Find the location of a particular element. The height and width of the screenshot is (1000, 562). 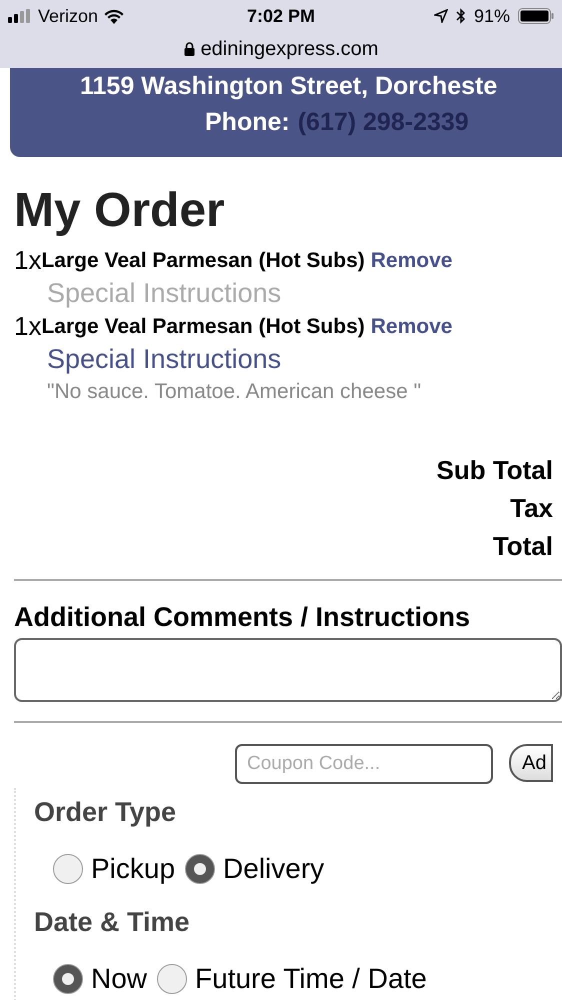

battery-percent: 91% is located at coordinates (492, 16).